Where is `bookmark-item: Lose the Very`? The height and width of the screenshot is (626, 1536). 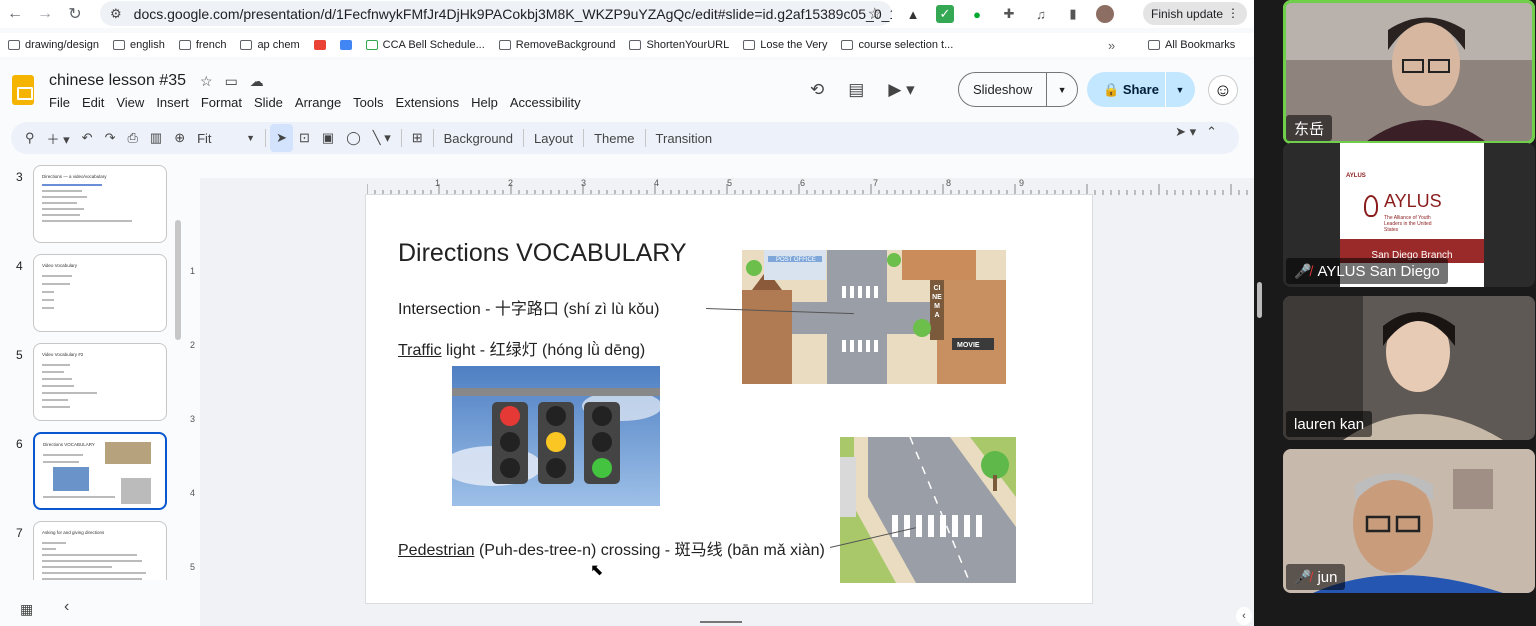 bookmark-item: Lose the Very is located at coordinates (785, 45).